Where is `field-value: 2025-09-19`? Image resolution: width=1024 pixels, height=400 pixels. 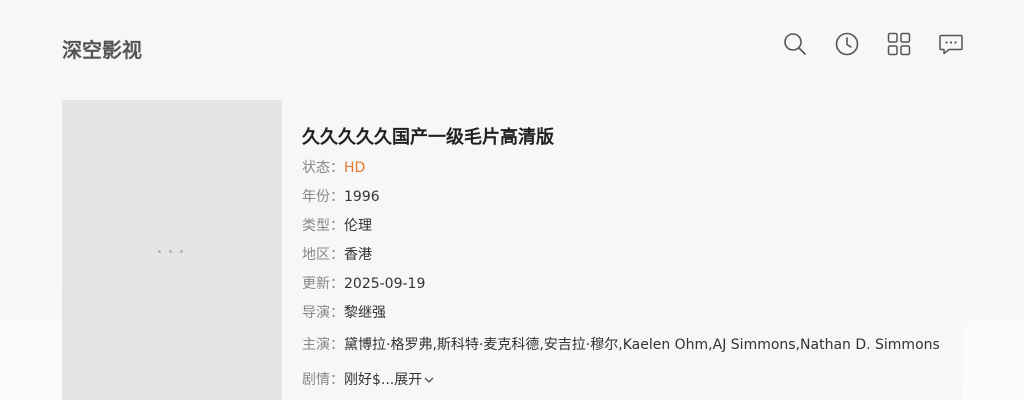
field-value: 2025-09-19 is located at coordinates (385, 284).